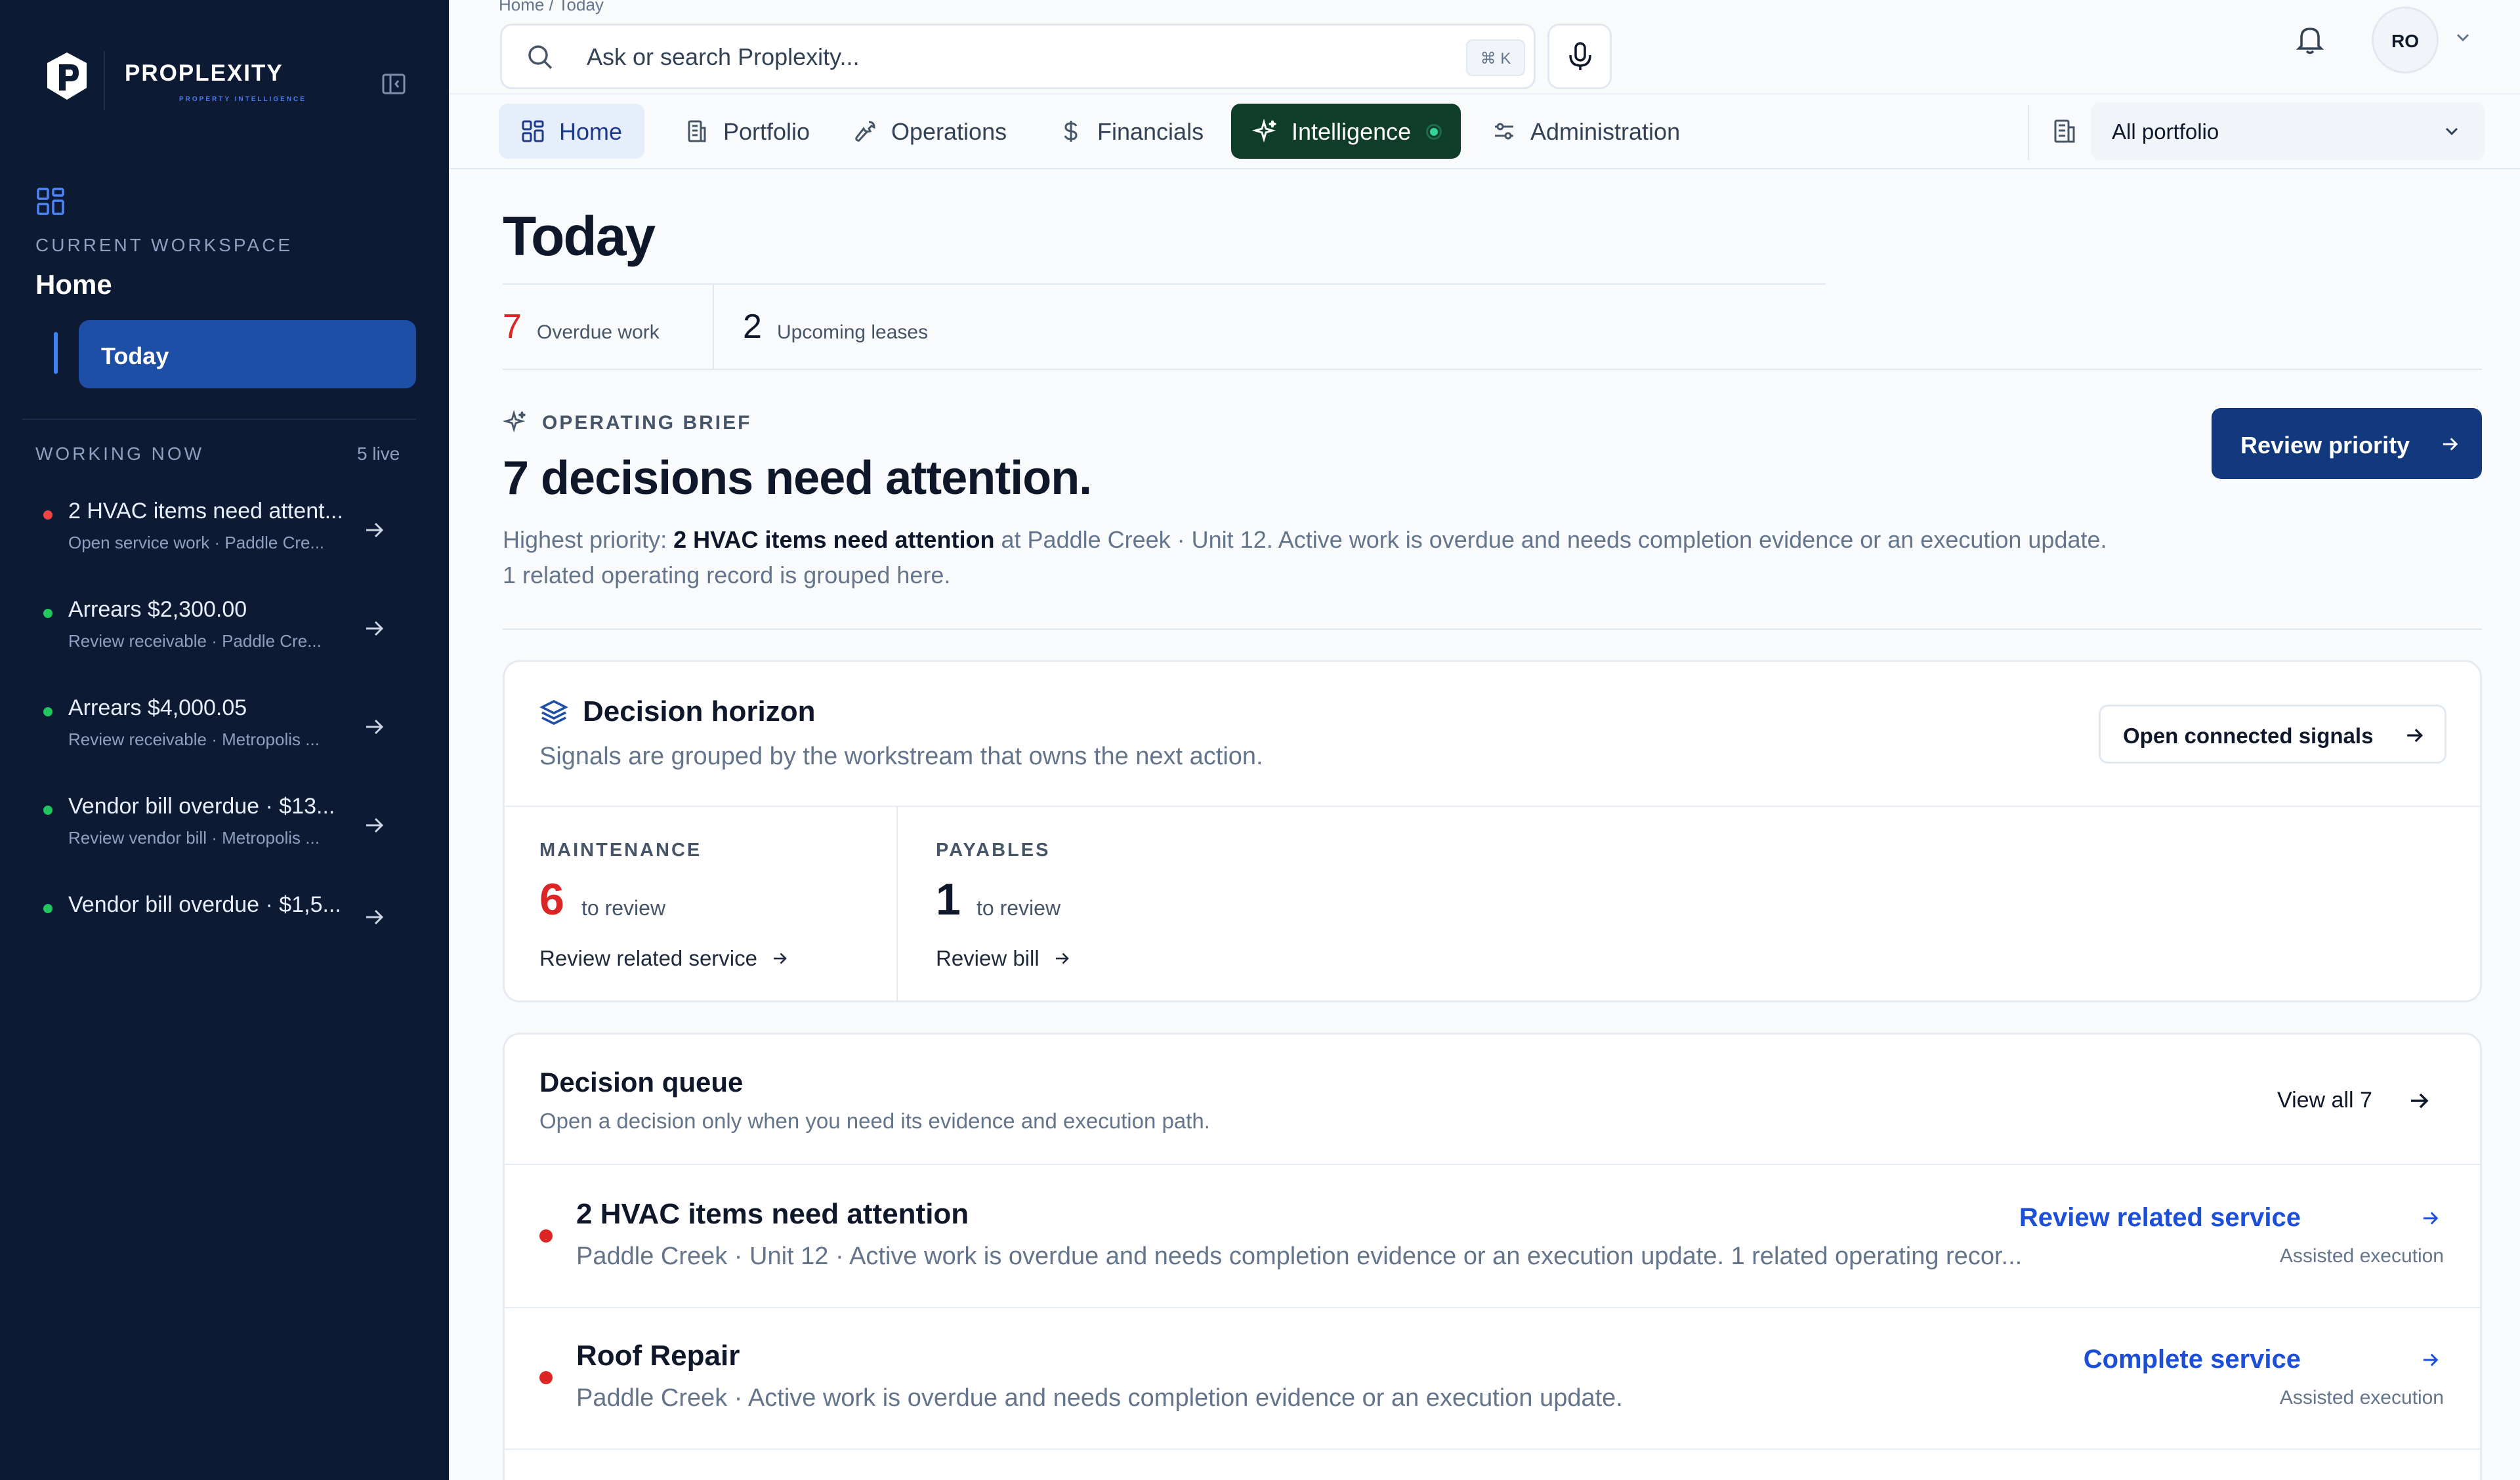 This screenshot has height=1480, width=2520. What do you see at coordinates (204, 73) in the screenshot?
I see `brand-name: PROPLEXITY` at bounding box center [204, 73].